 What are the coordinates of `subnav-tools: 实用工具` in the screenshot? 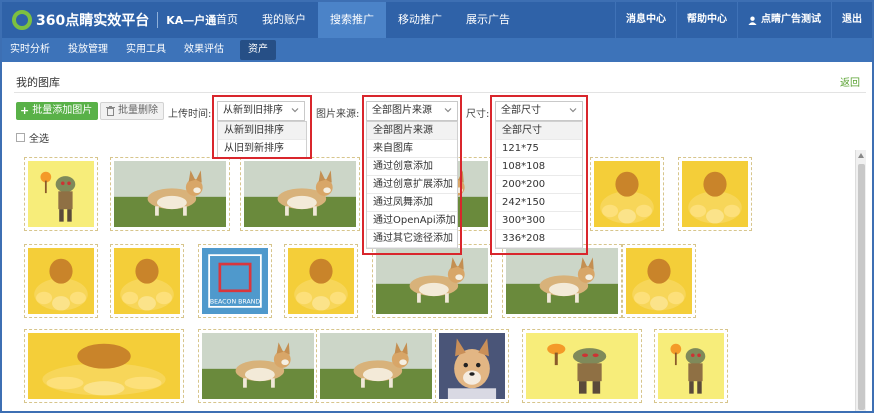 It's located at (146, 50).